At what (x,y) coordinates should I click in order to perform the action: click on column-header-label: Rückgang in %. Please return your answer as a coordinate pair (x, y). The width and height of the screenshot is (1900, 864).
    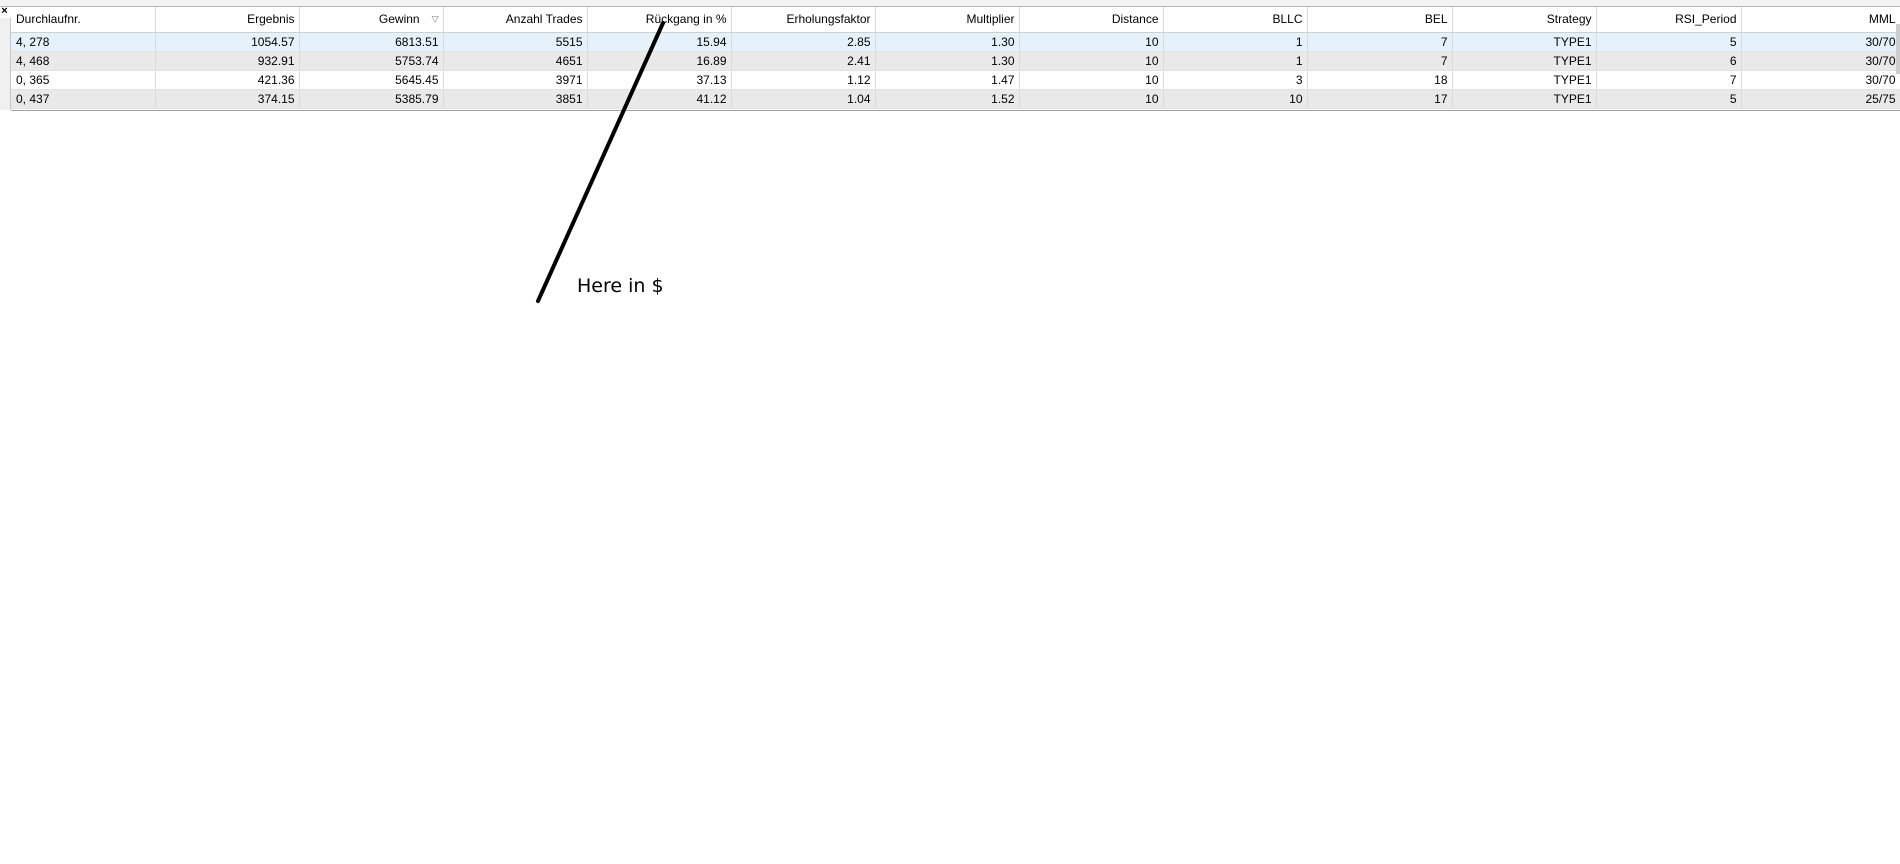
    Looking at the image, I should click on (686, 19).